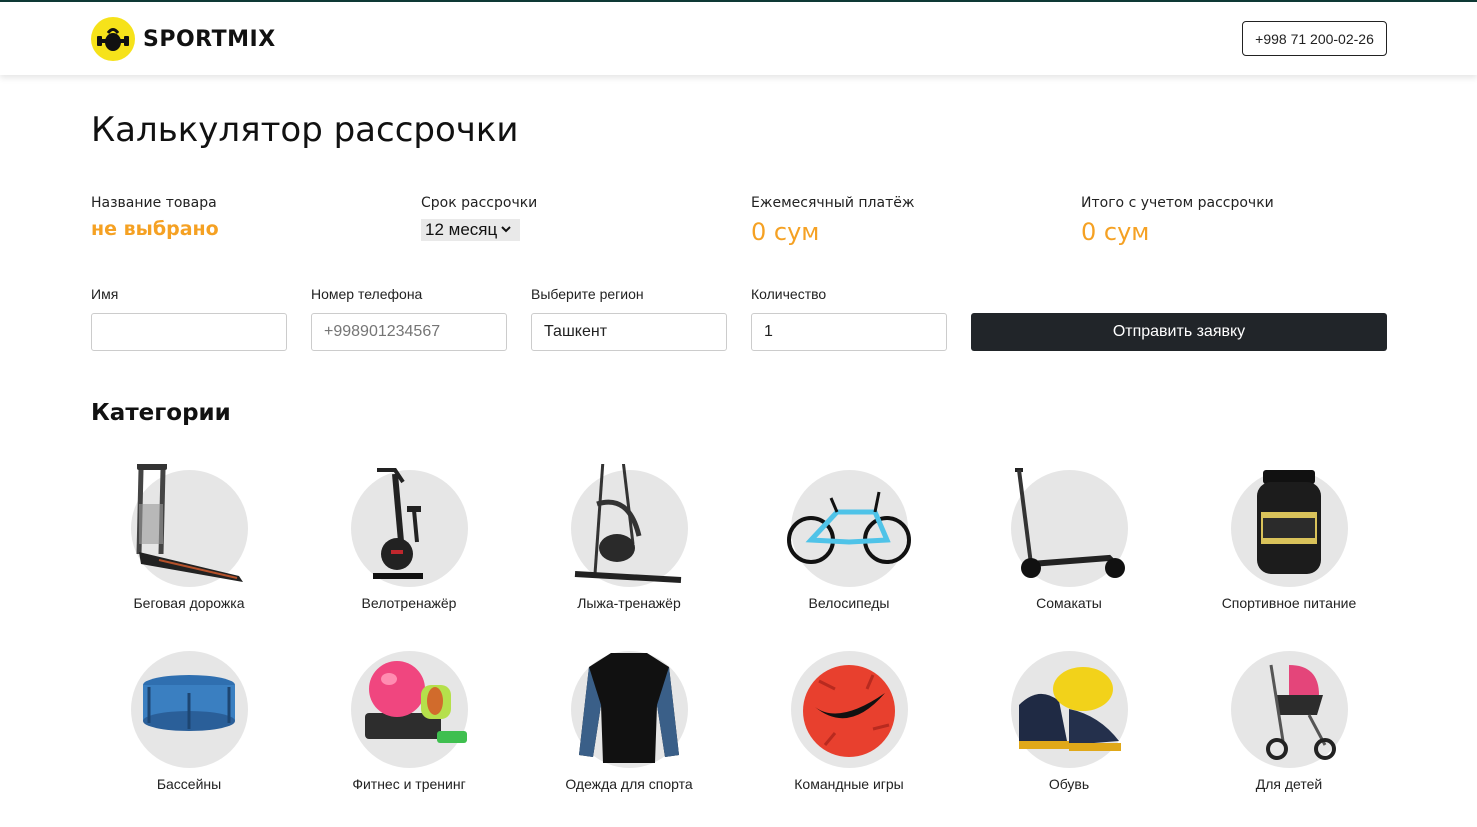 This screenshot has height=827, width=1477. Describe the element at coordinates (398, 523) in the screenshot. I see `exercise-bike-icon` at that location.